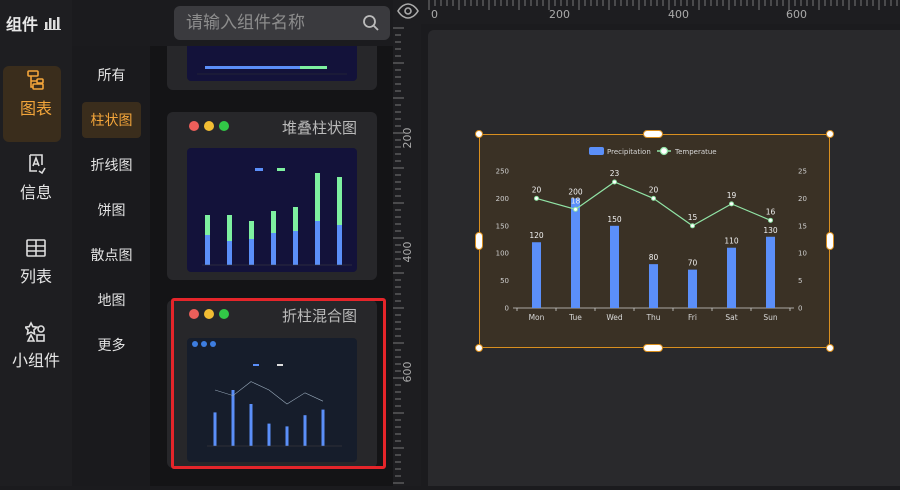  What do you see at coordinates (615, 173) in the screenshot?
I see `line-data-label: 23` at bounding box center [615, 173].